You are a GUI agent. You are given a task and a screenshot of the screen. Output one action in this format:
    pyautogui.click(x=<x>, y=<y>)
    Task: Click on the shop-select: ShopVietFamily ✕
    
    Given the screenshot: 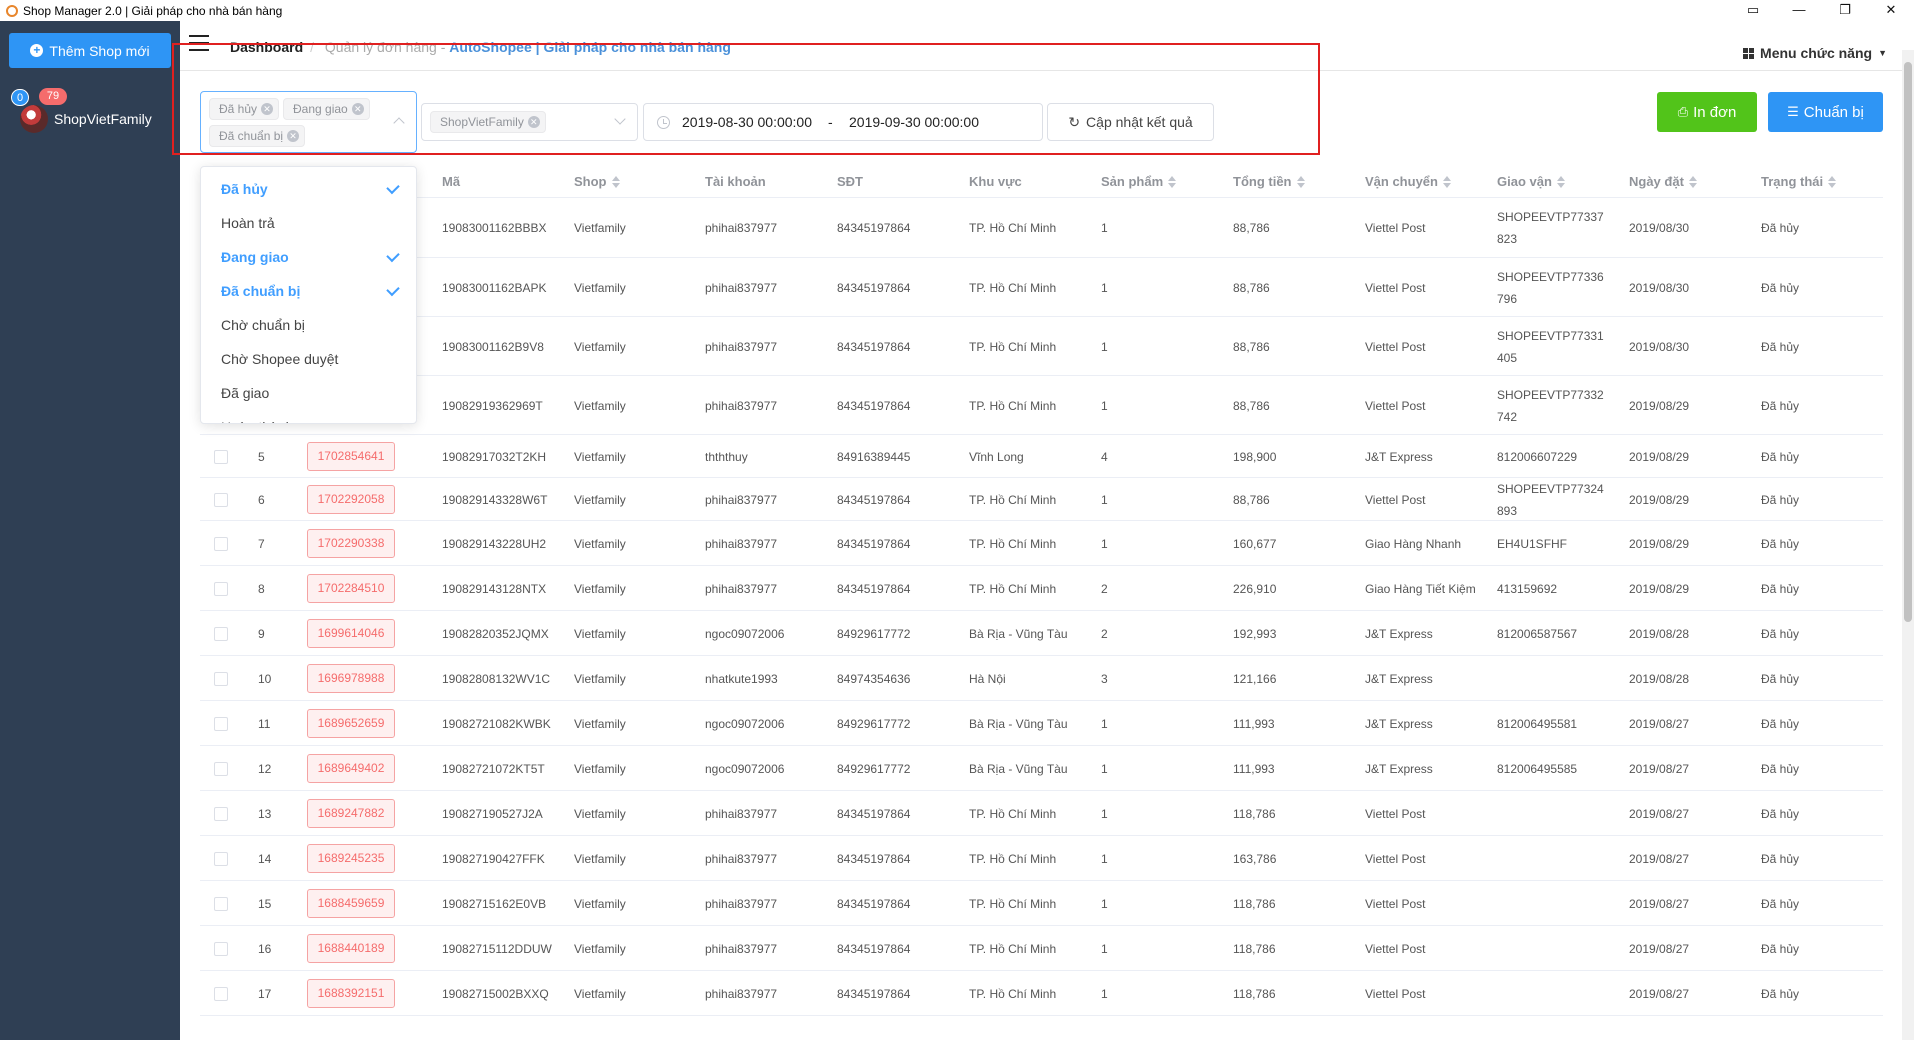 What is the action you would take?
    pyautogui.click(x=529, y=122)
    